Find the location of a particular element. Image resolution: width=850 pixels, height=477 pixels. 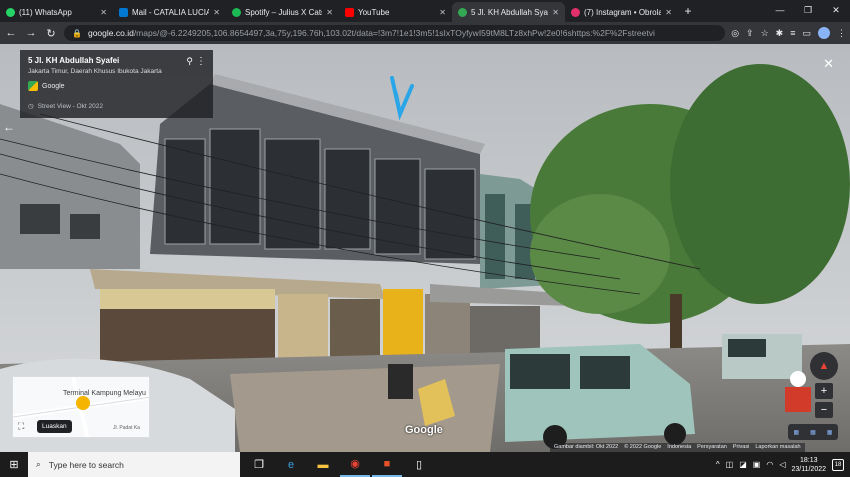

chrome-icon: ◉ is located at coordinates (355, 464).